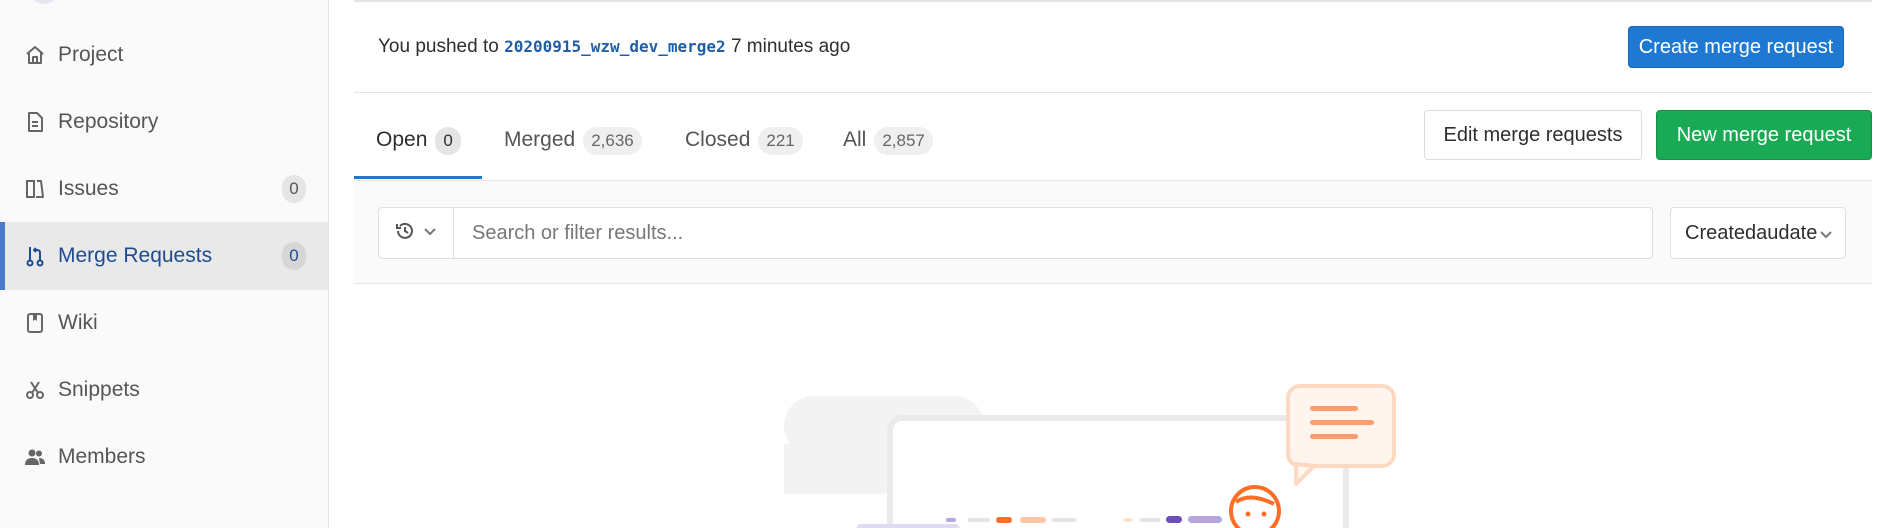 This screenshot has width=1888, height=528. Describe the element at coordinates (1533, 135) in the screenshot. I see `edit-merge-requests-button: Edit merge requests` at that location.